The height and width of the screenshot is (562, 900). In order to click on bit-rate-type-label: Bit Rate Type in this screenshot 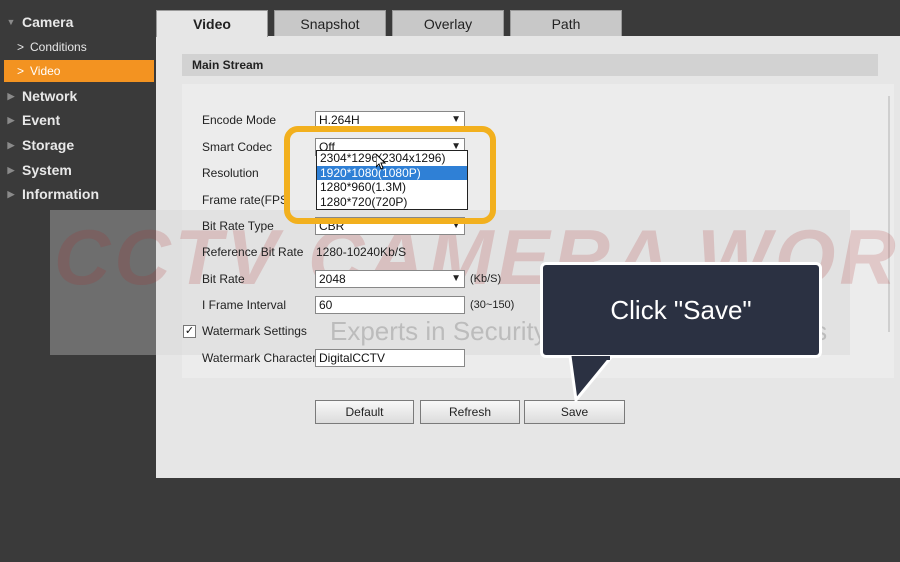, I will do `click(238, 226)`.